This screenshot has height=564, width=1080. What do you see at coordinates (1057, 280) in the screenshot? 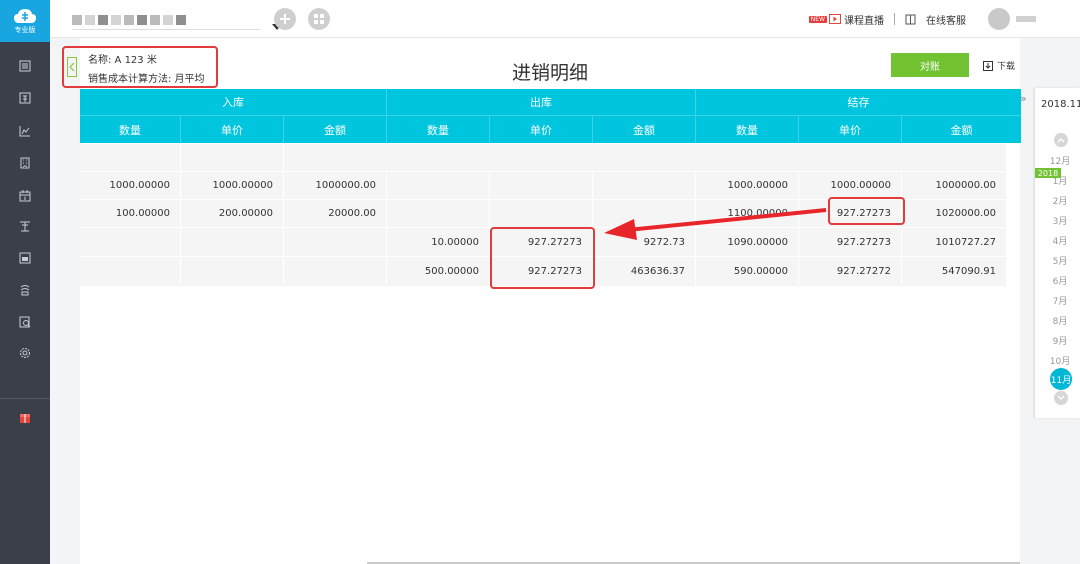
I see `month-item: 6月` at bounding box center [1057, 280].